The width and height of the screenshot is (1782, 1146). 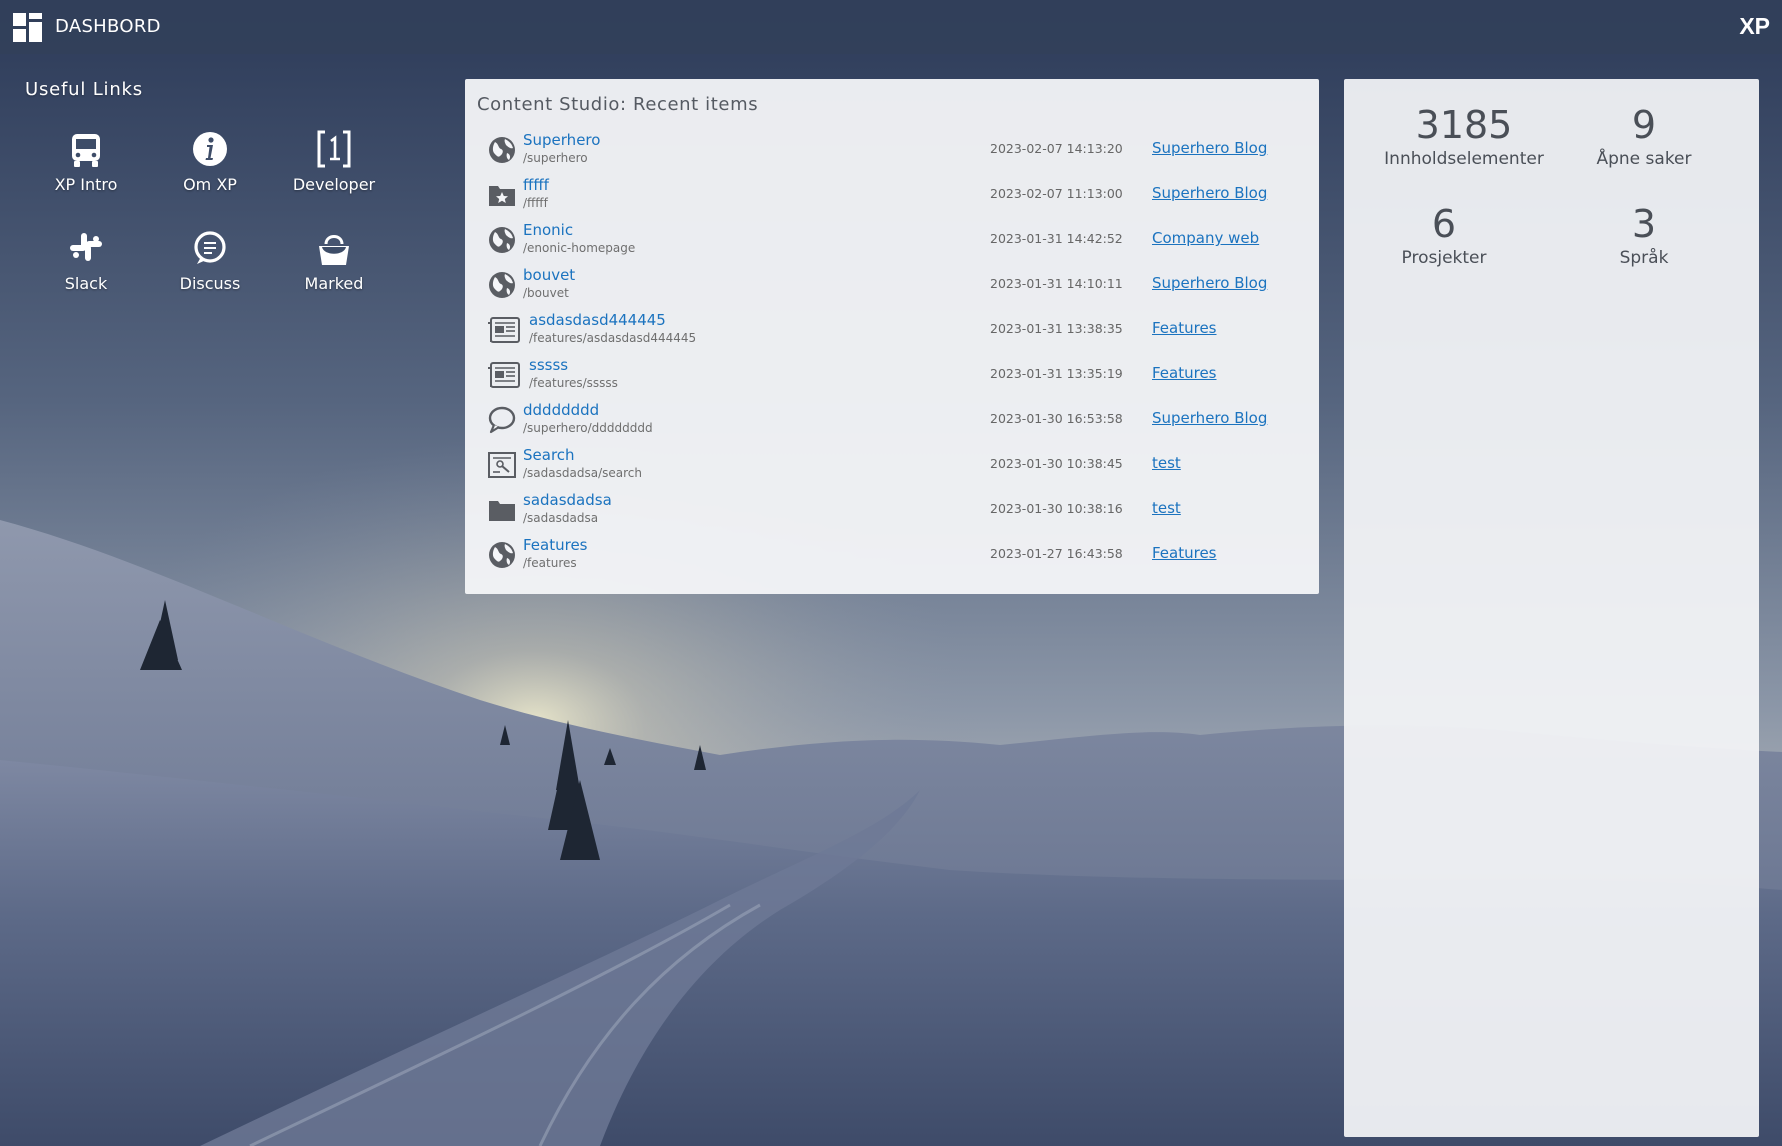 I want to click on link-marked: Marked, so click(x=334, y=270).